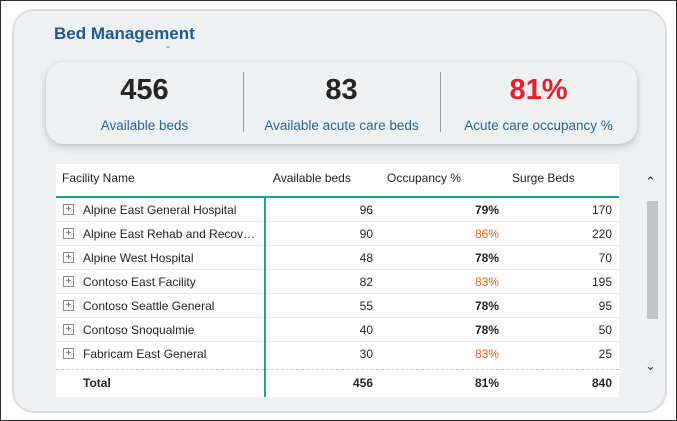 The height and width of the screenshot is (421, 677). Describe the element at coordinates (337, 384) in the screenshot. I see `total-row: Total 456 81% 840` at that location.